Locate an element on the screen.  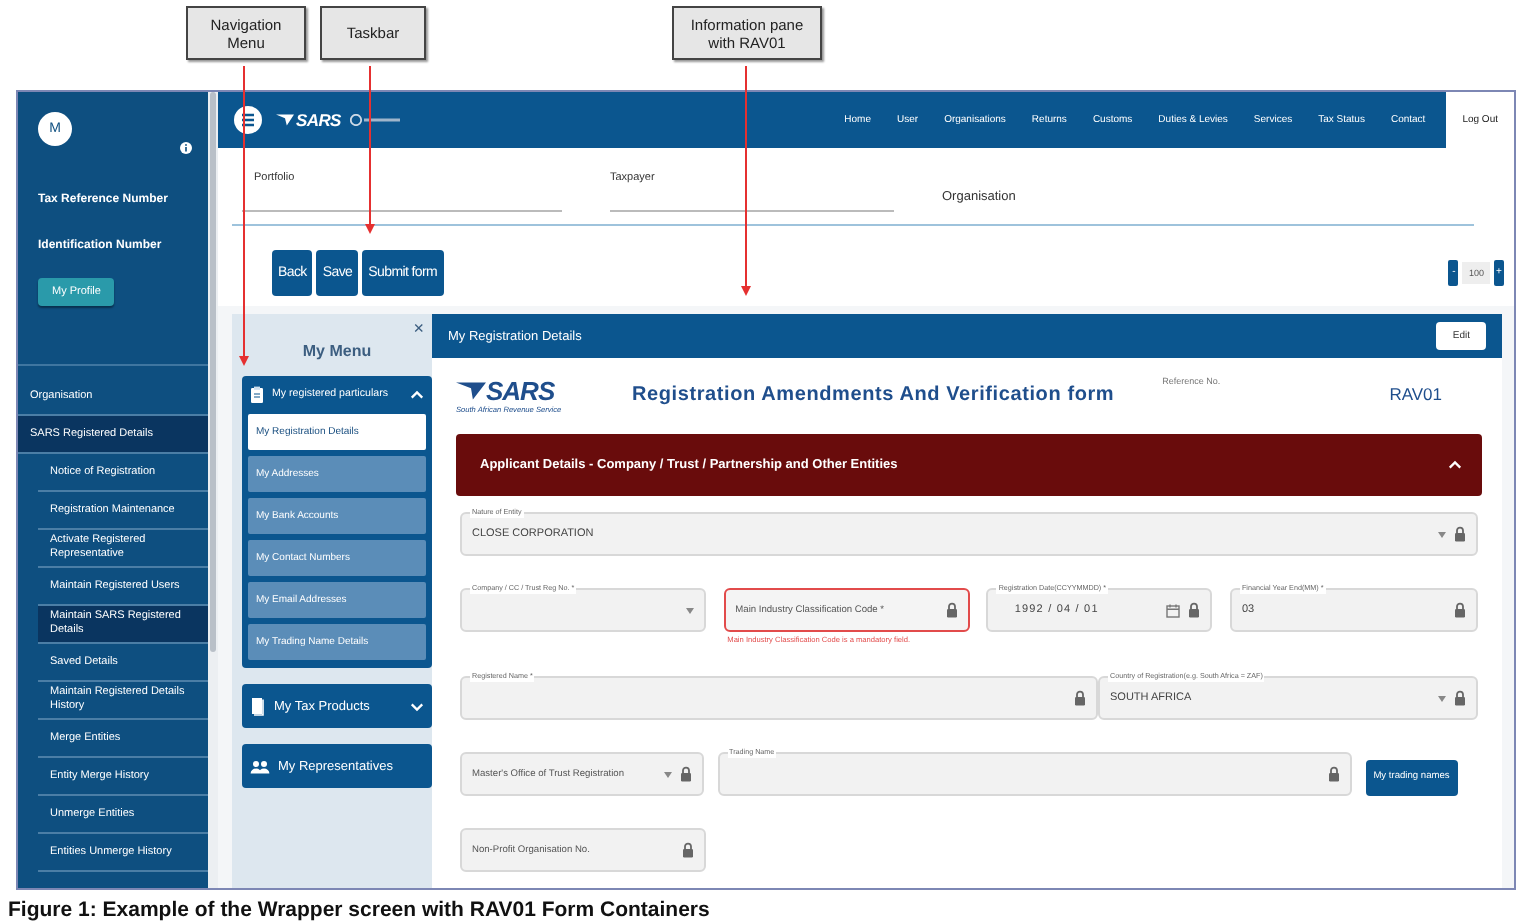
reference-value: RAV01 is located at coordinates (1415, 394).